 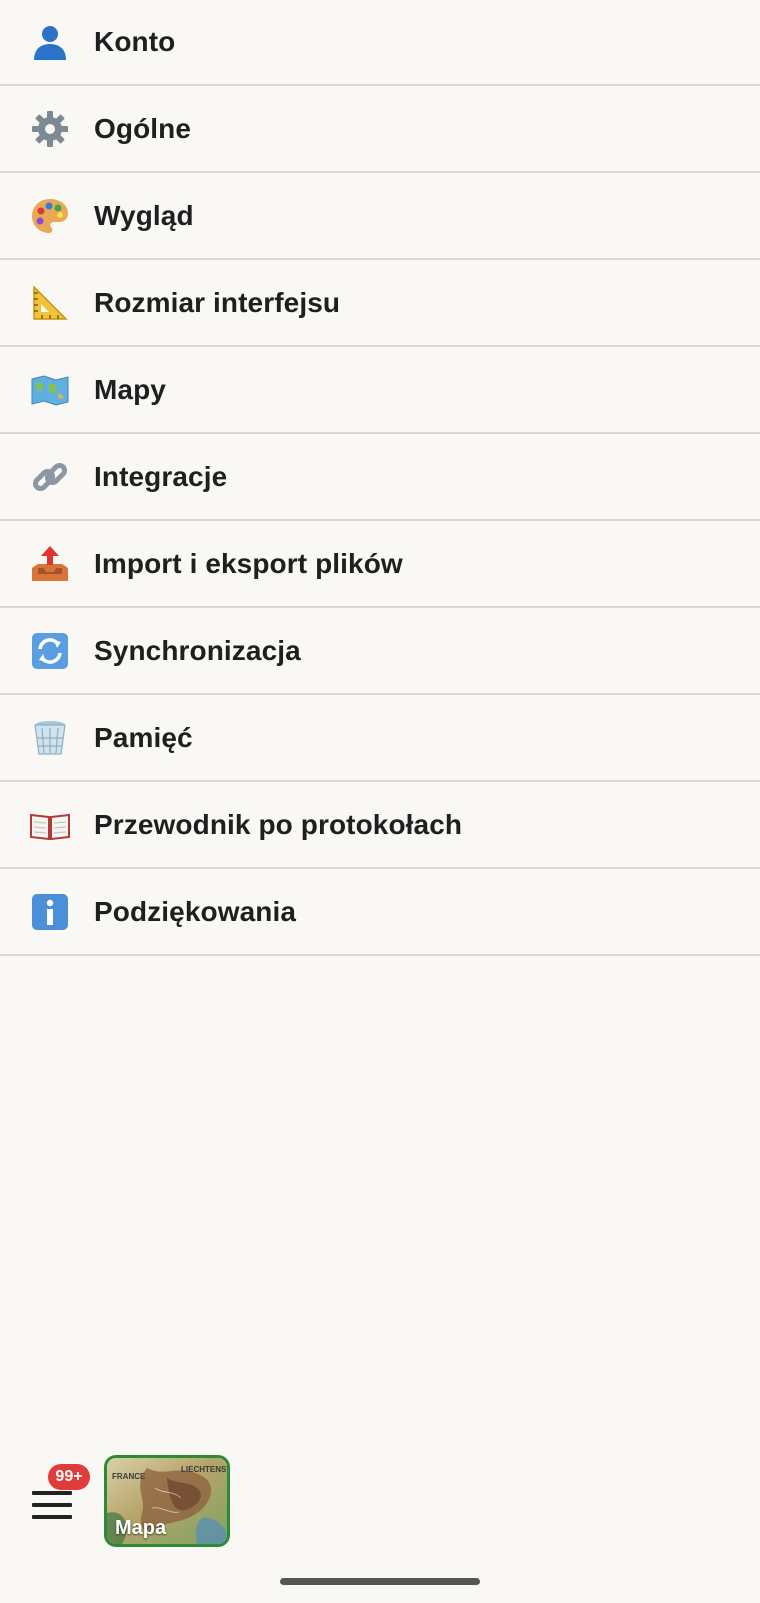 I want to click on menu-item-label: Synchronizacja, so click(x=197, y=650).